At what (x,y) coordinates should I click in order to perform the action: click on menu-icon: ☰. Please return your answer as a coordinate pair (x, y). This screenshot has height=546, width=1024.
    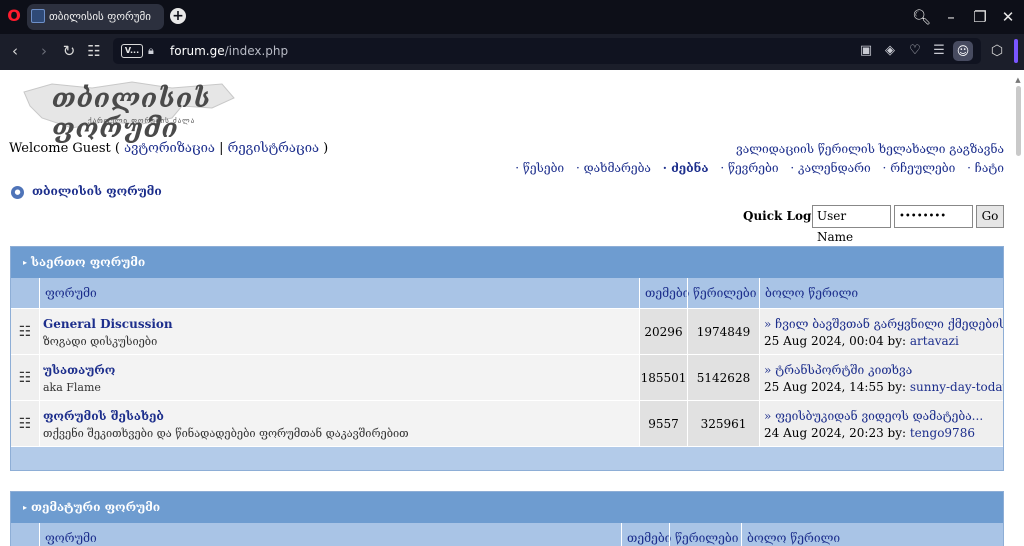
    Looking at the image, I should click on (939, 51).